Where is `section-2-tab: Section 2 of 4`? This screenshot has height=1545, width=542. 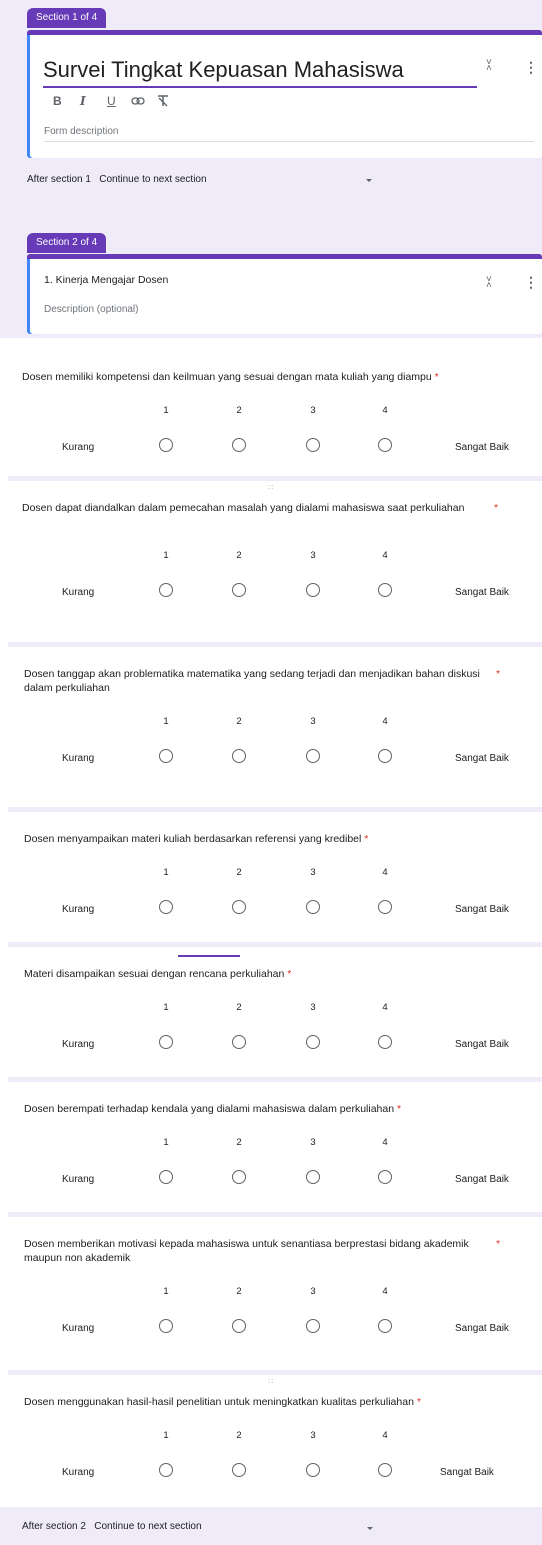 section-2-tab: Section 2 of 4 is located at coordinates (67, 243).